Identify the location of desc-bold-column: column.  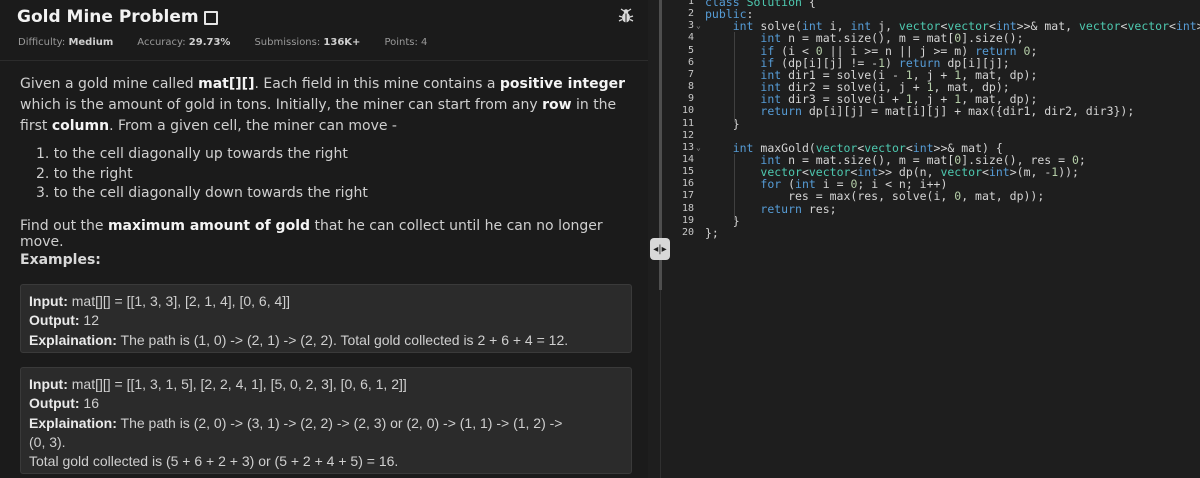
(80, 126).